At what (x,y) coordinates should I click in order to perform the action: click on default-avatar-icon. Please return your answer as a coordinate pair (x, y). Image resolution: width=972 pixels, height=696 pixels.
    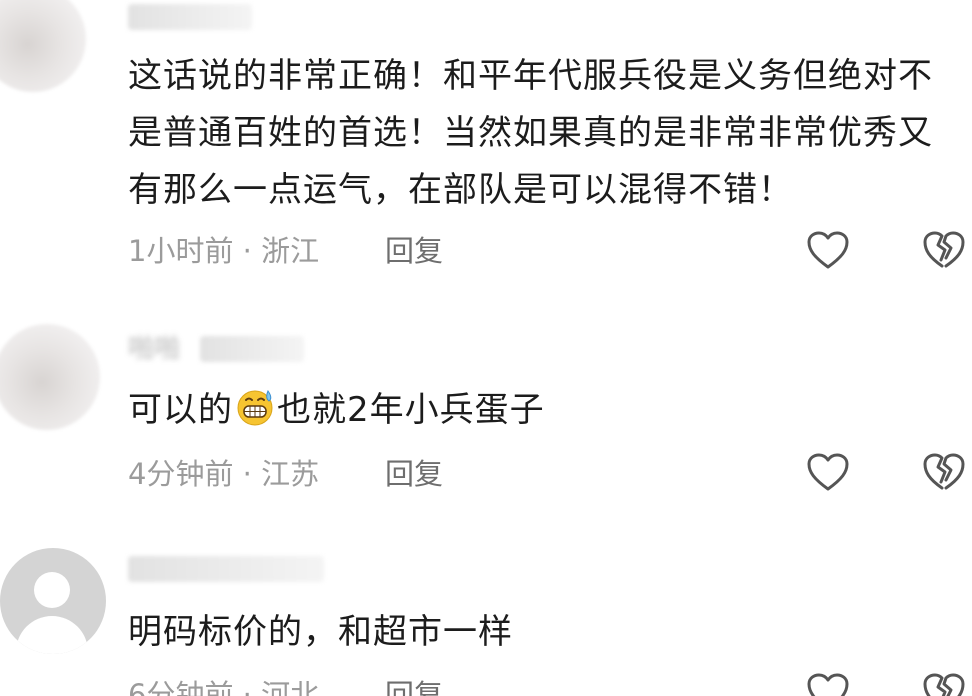
    Looking at the image, I should click on (53, 601).